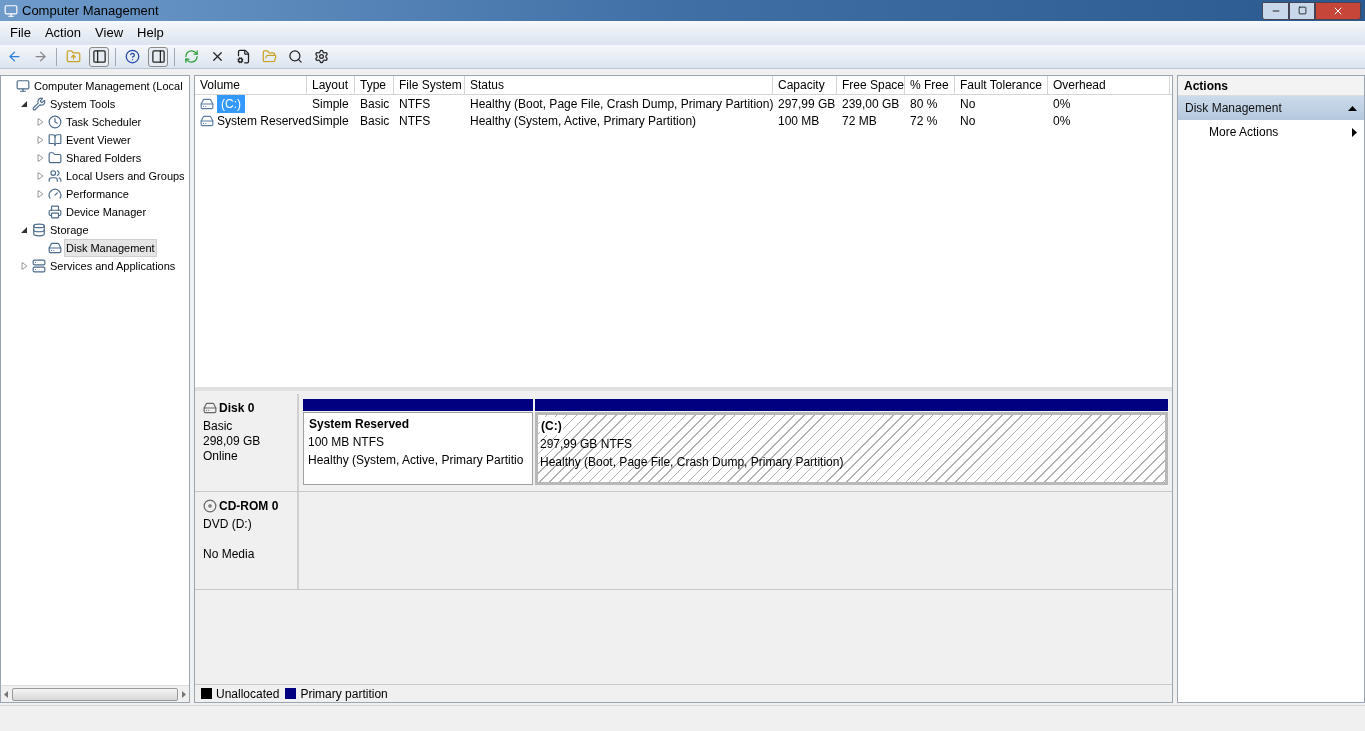  What do you see at coordinates (218, 425) in the screenshot?
I see `disk-info-text: Basic` at bounding box center [218, 425].